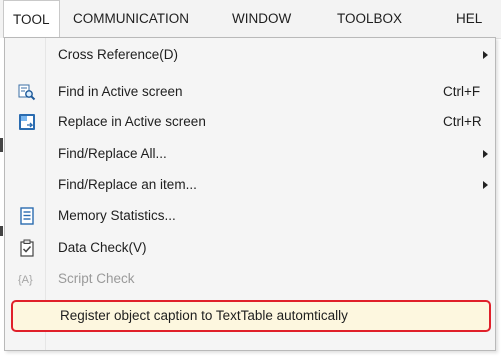  I want to click on svg-text: {A}, so click(25, 280).